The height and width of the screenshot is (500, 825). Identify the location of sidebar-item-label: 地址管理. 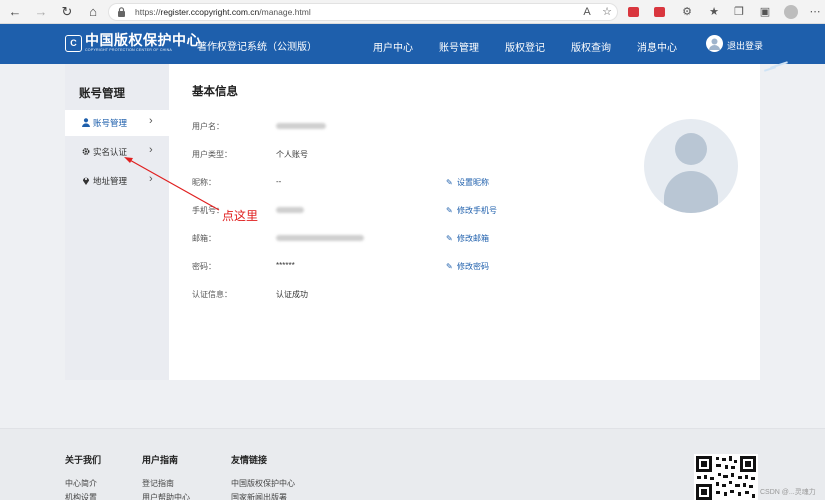
(110, 181).